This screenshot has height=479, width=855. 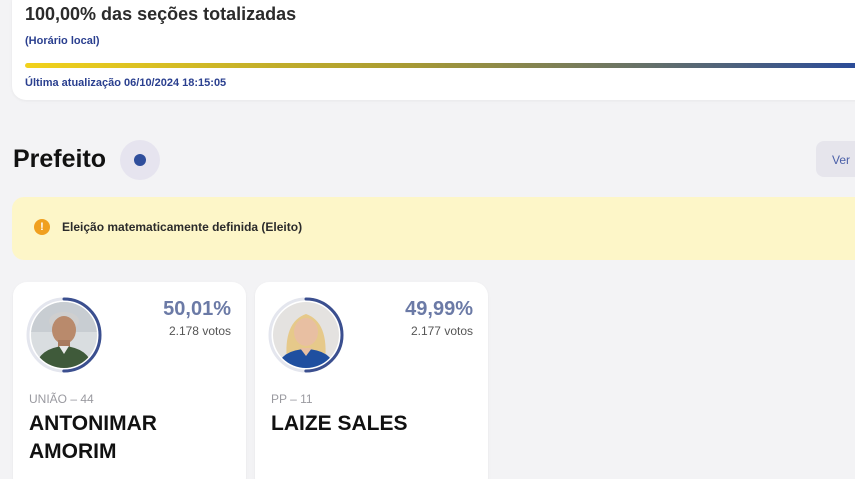 I want to click on info-icon, so click(x=140, y=160).